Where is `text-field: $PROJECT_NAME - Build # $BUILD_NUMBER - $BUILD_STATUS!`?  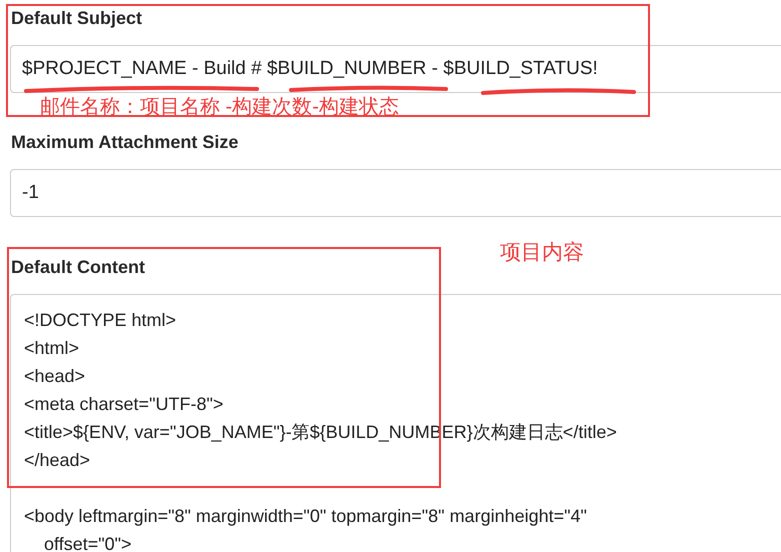
text-field: $PROJECT_NAME - Build # $BUILD_NUMBER - $BUILD_STATUS! is located at coordinates (395, 69).